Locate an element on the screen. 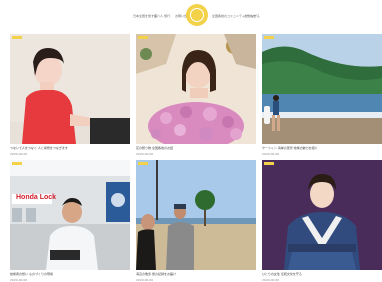 The height and width of the screenshot is (282, 382). card-caption: ひとりの女性 伝統文化を守る is located at coordinates (282, 274).